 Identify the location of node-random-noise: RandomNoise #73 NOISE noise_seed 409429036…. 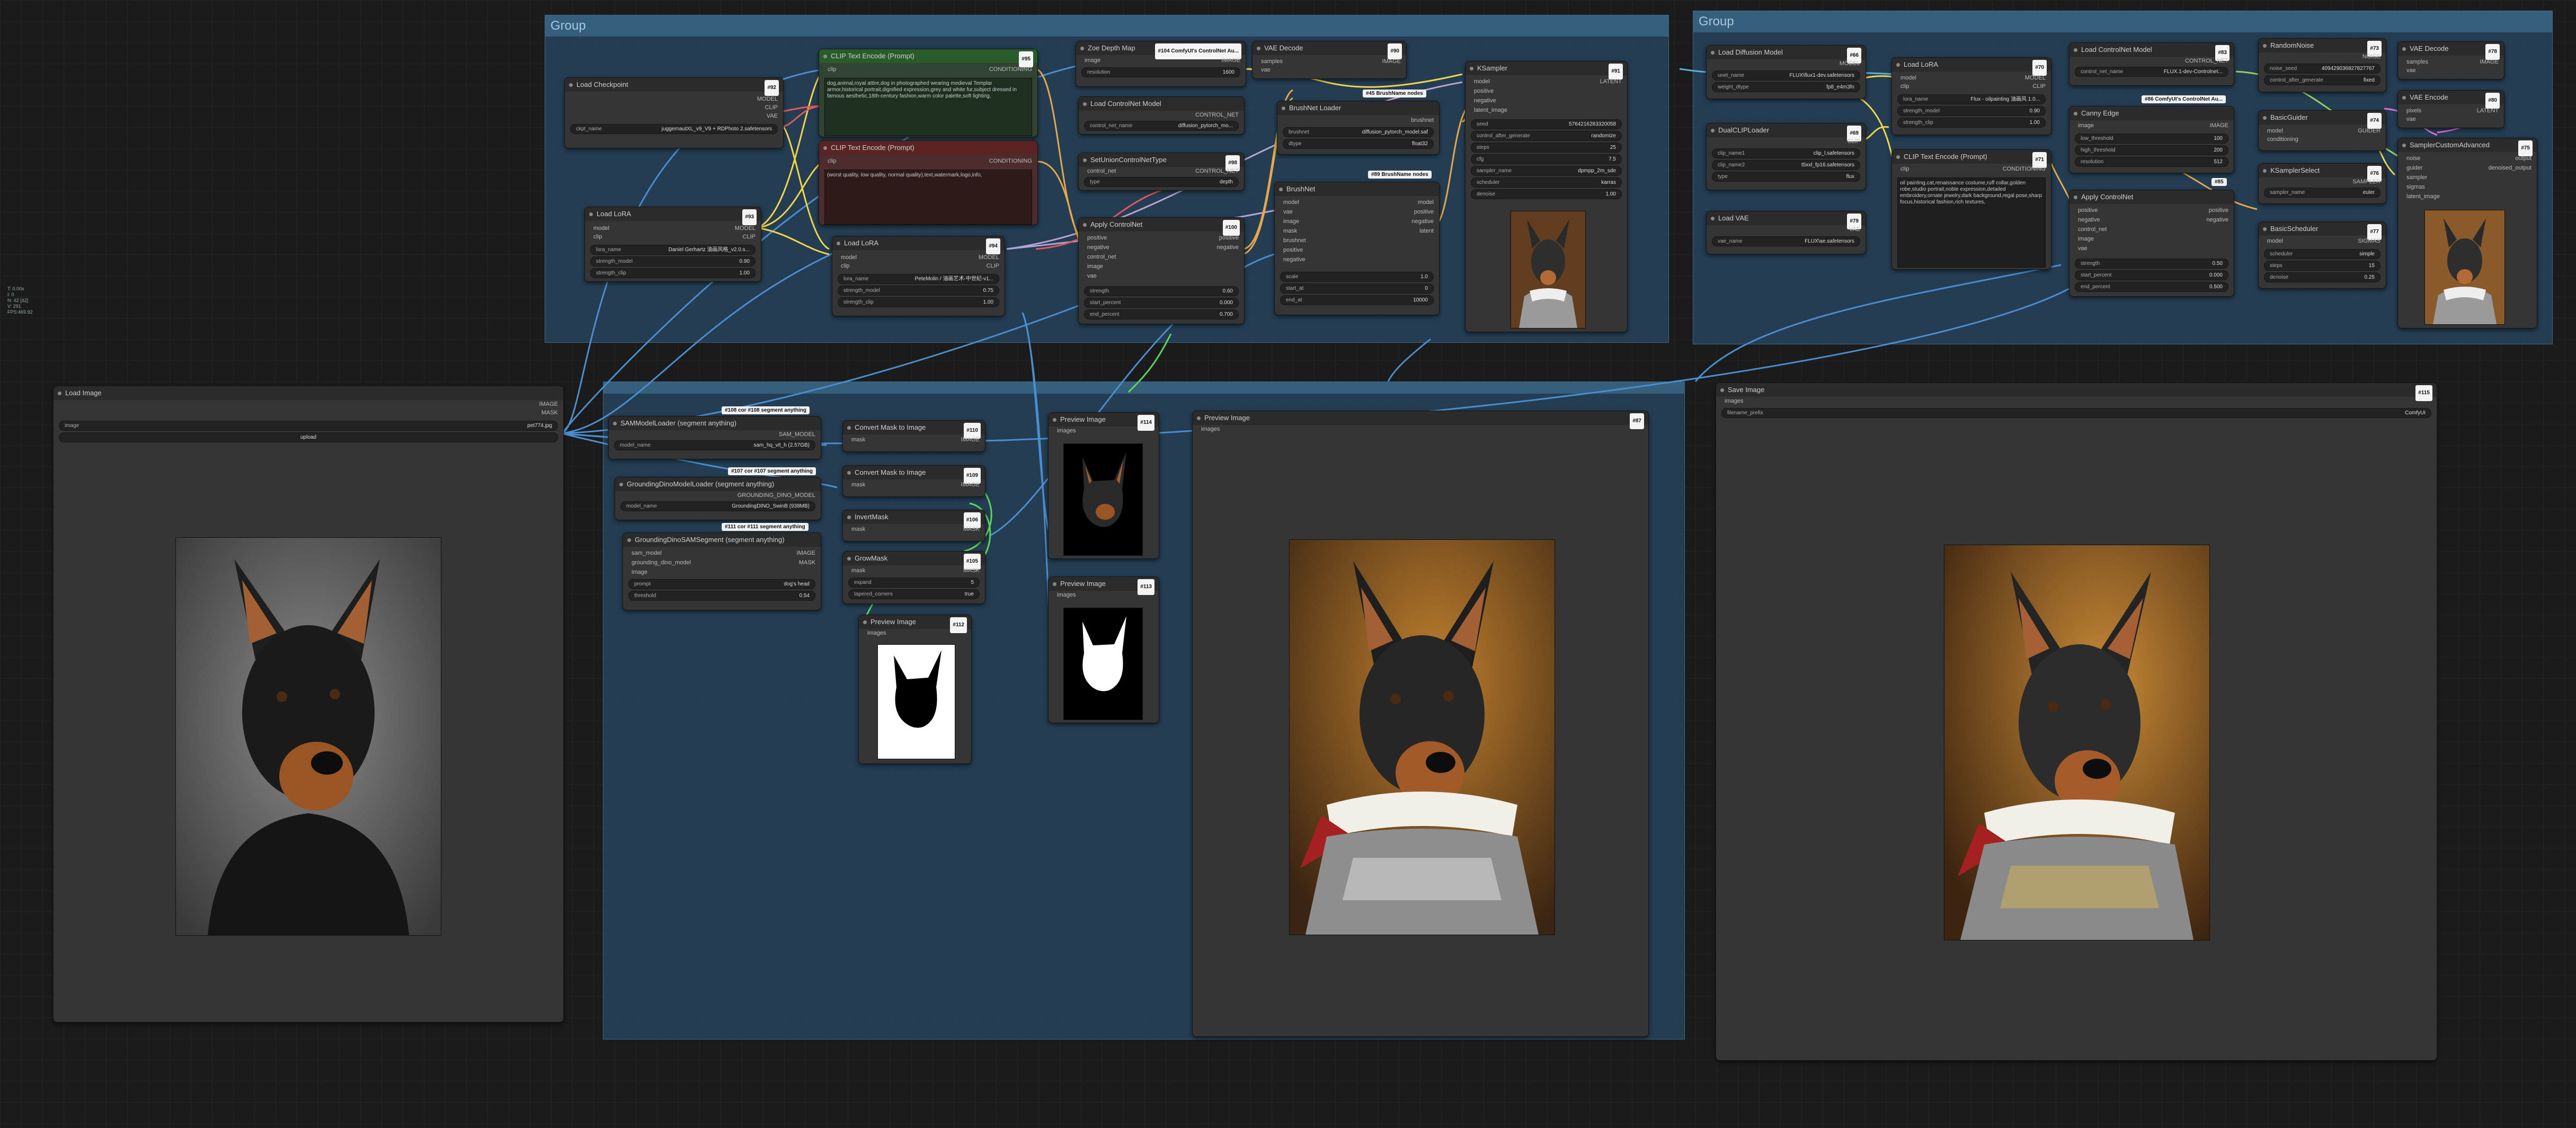
(2322, 65).